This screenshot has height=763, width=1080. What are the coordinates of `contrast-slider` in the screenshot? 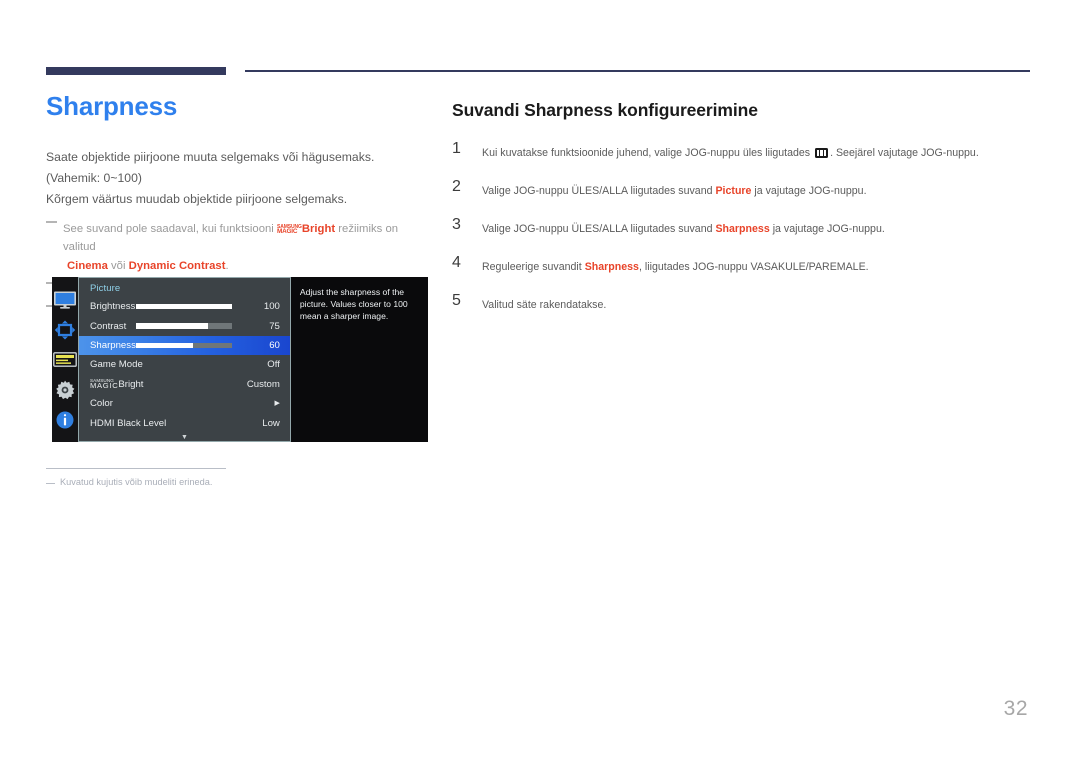 It's located at (183, 326).